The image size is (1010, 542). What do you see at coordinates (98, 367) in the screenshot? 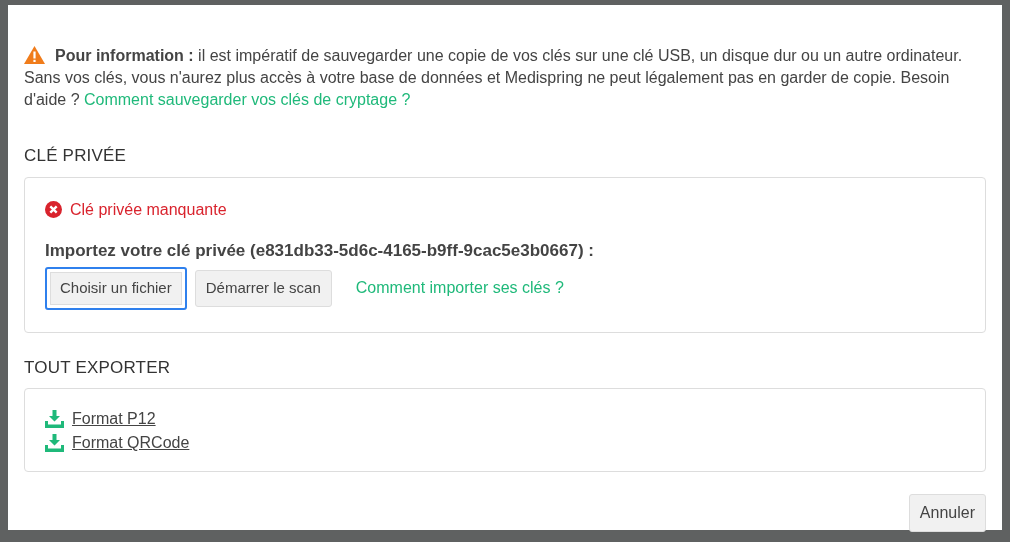
I see `section-heading: TOUT EXPORTER` at bounding box center [98, 367].